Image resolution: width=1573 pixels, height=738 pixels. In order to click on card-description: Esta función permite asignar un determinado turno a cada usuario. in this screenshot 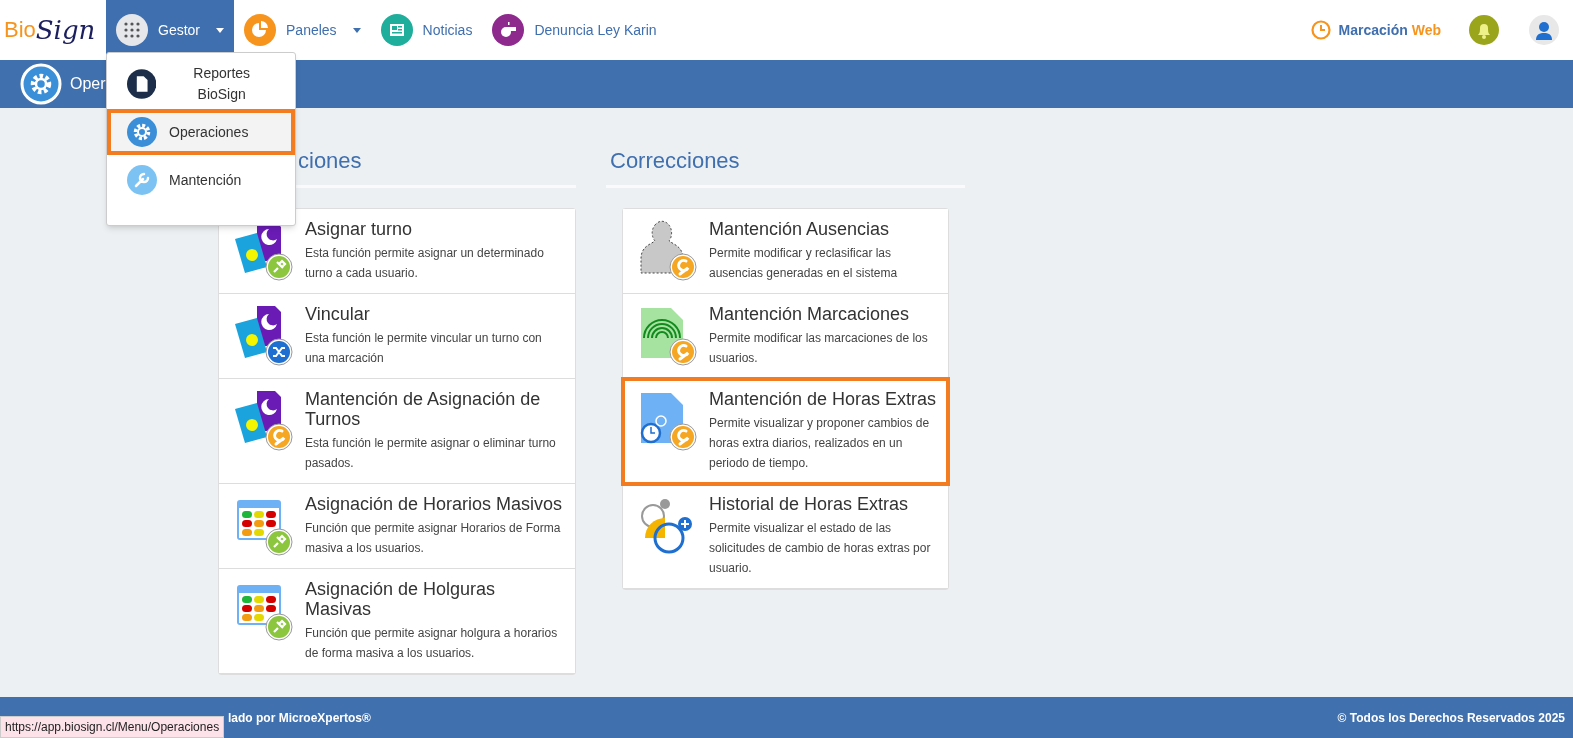, I will do `click(425, 263)`.